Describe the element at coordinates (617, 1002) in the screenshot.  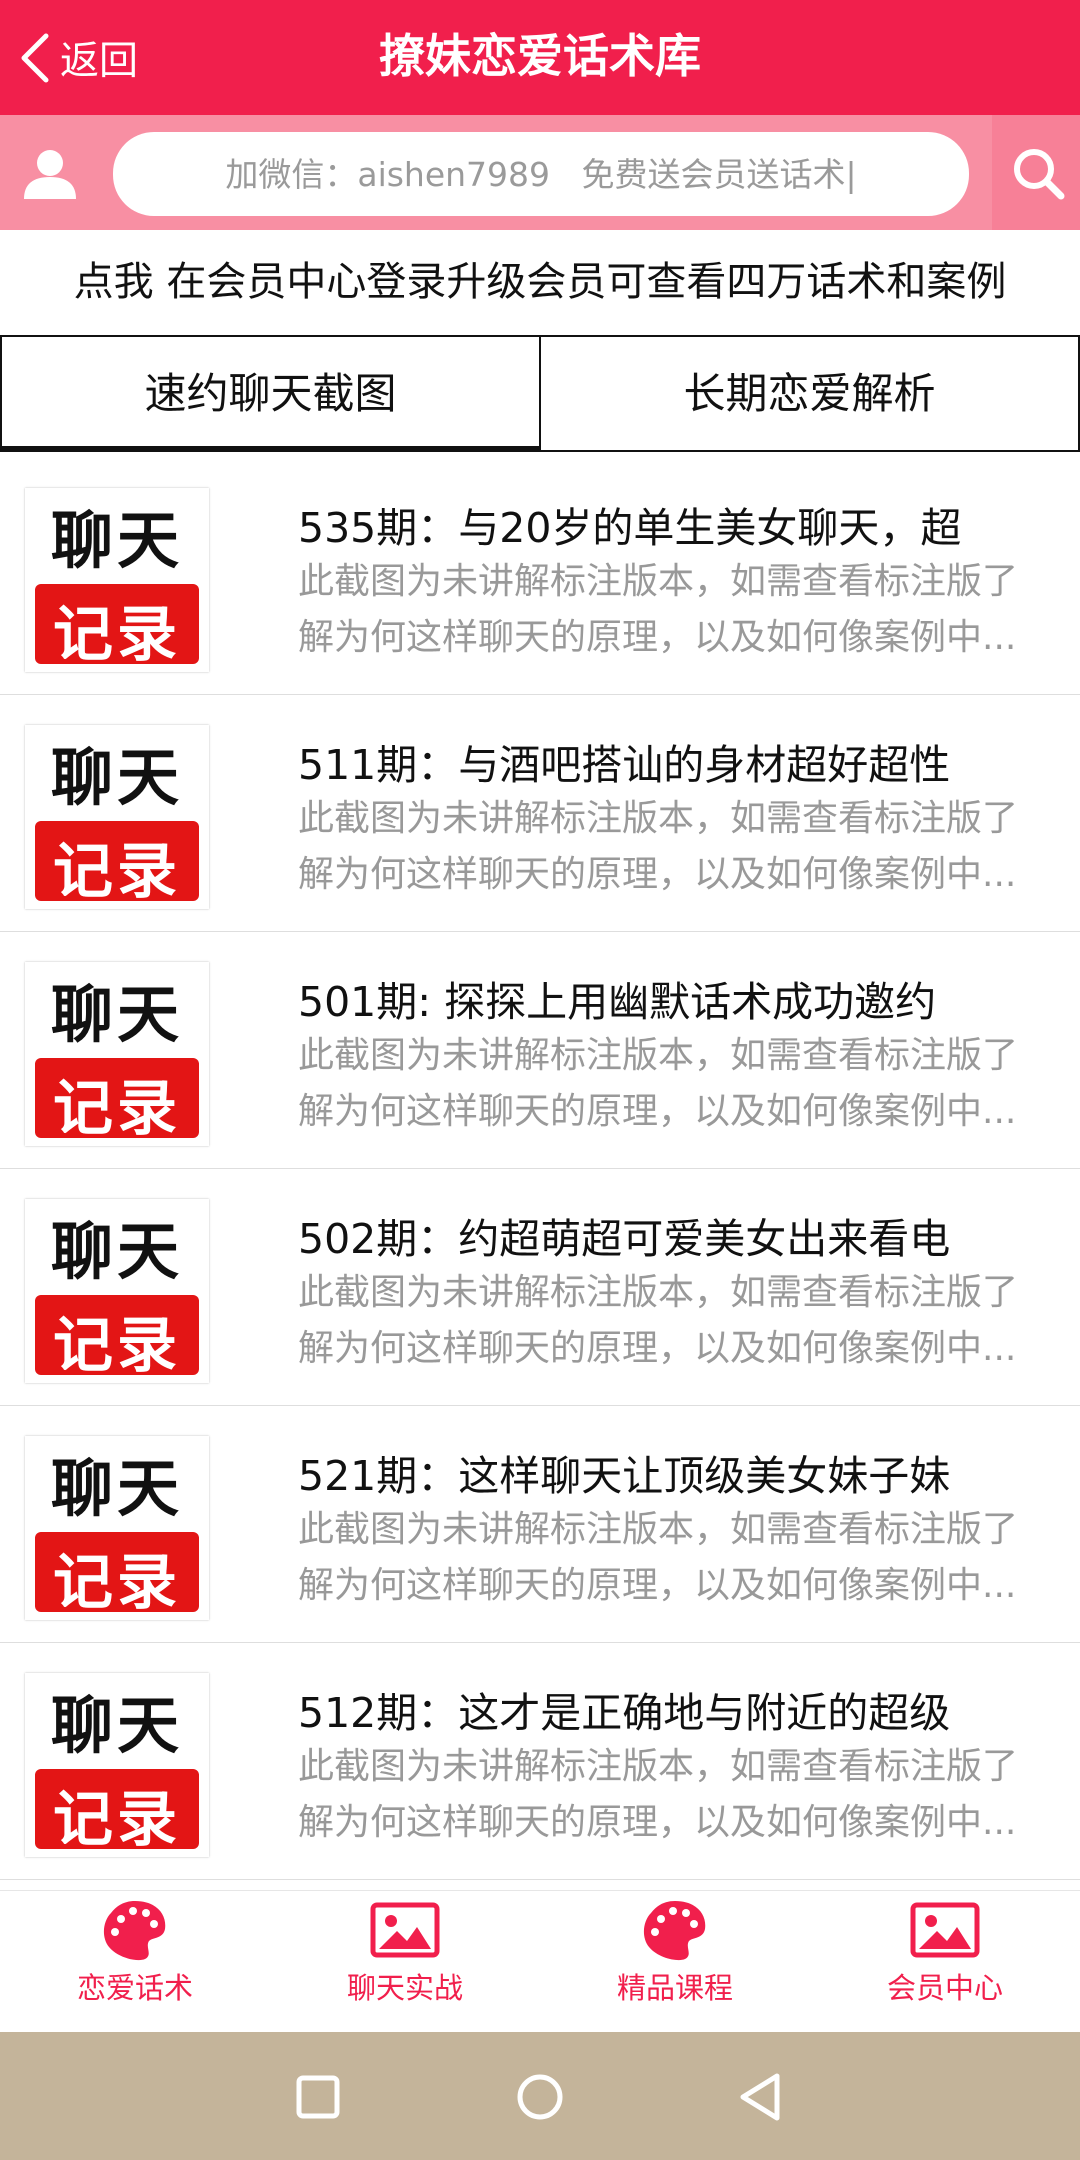
I see `item-title: 501期: 探探上用幽默话术成功邀约` at that location.